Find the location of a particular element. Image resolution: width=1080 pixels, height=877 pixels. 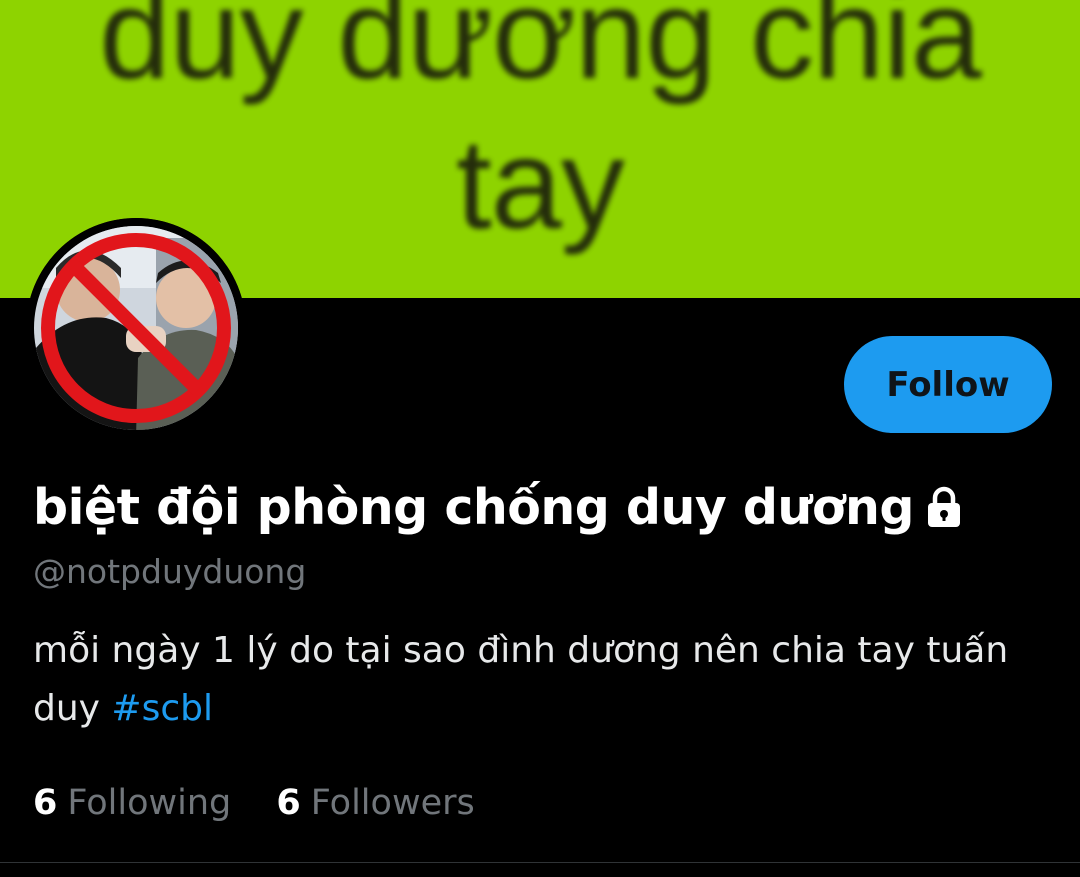

following-count: 6 is located at coordinates (45, 803).